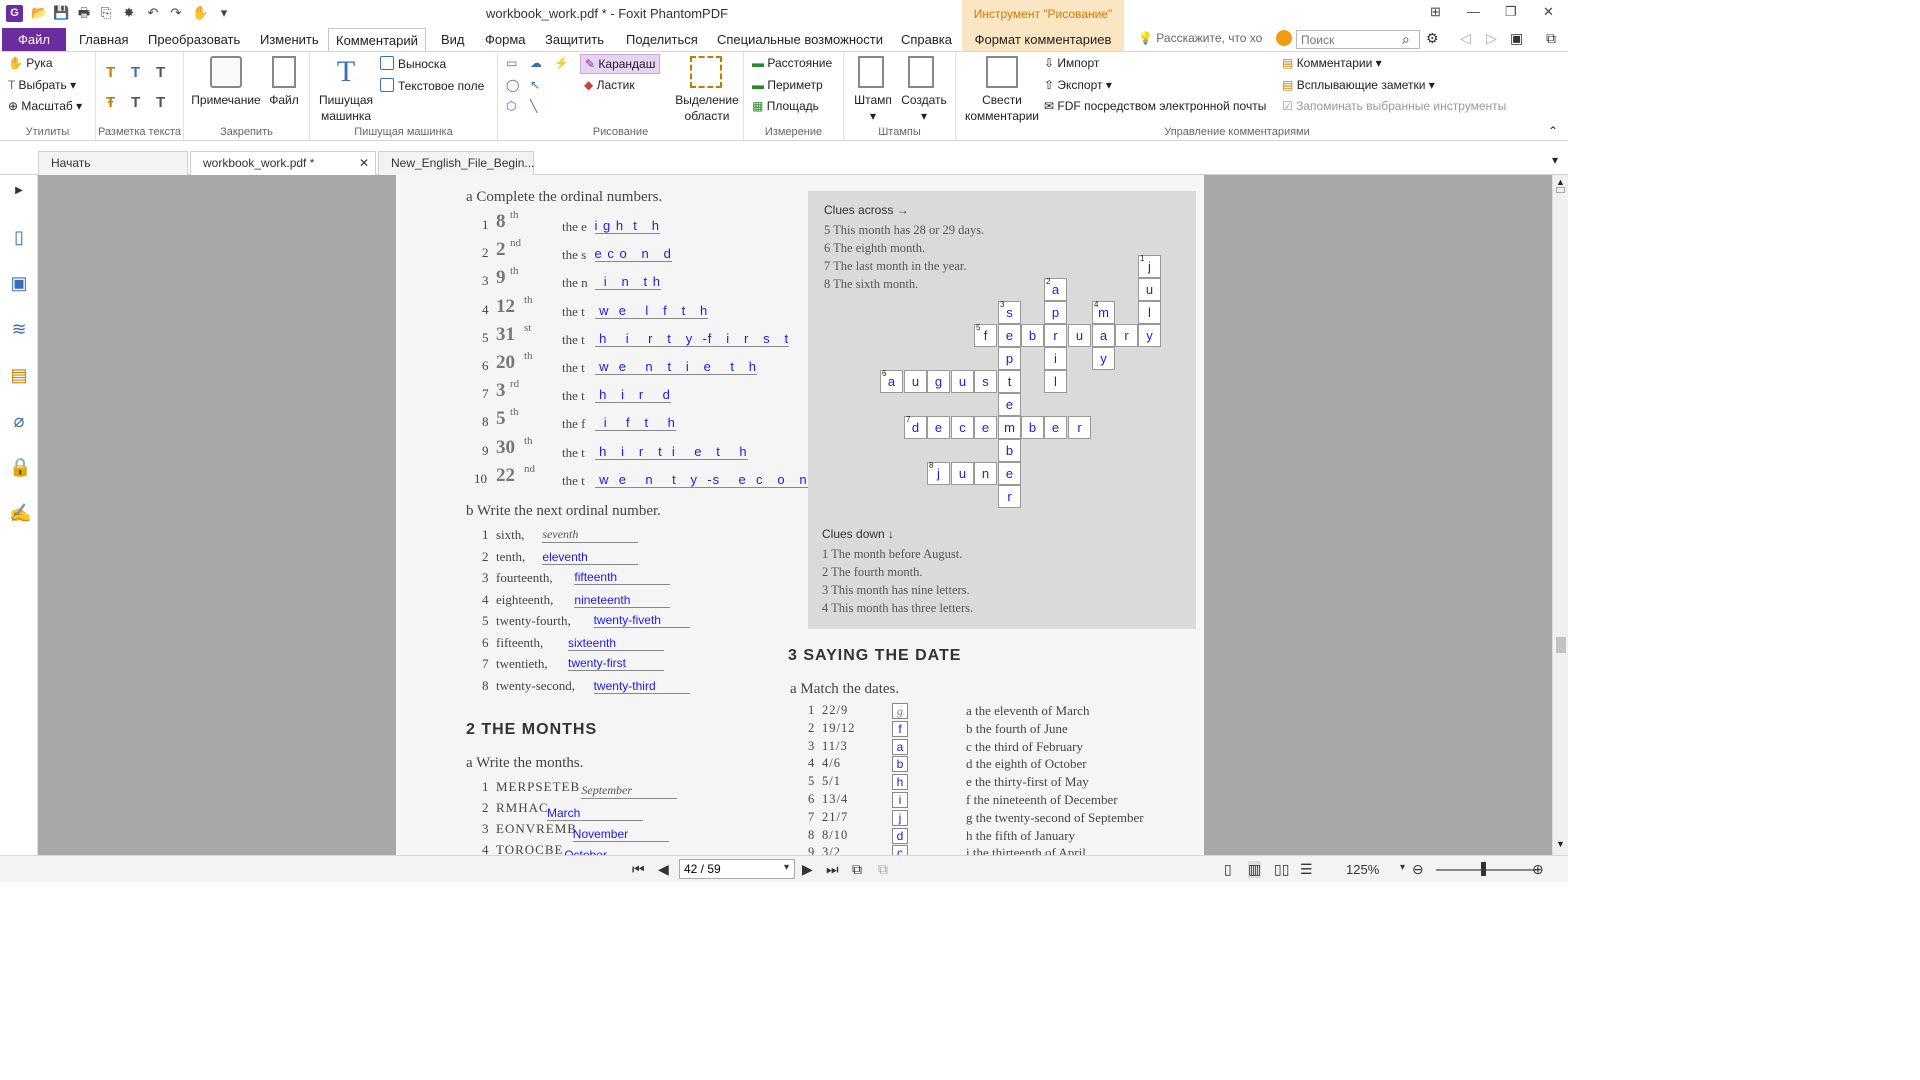  I want to click on zoom-in-icon: ⊕, so click(1538, 869).